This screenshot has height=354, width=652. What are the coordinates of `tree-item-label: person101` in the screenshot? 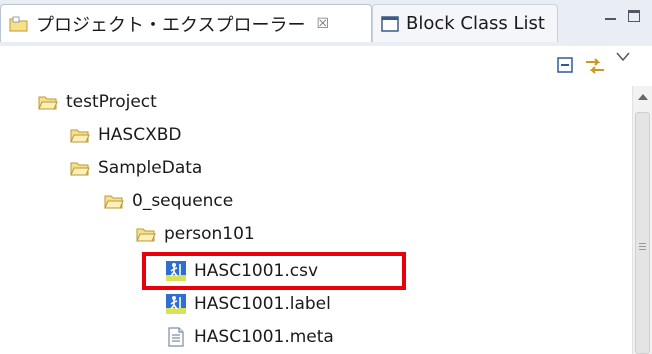 It's located at (209, 234).